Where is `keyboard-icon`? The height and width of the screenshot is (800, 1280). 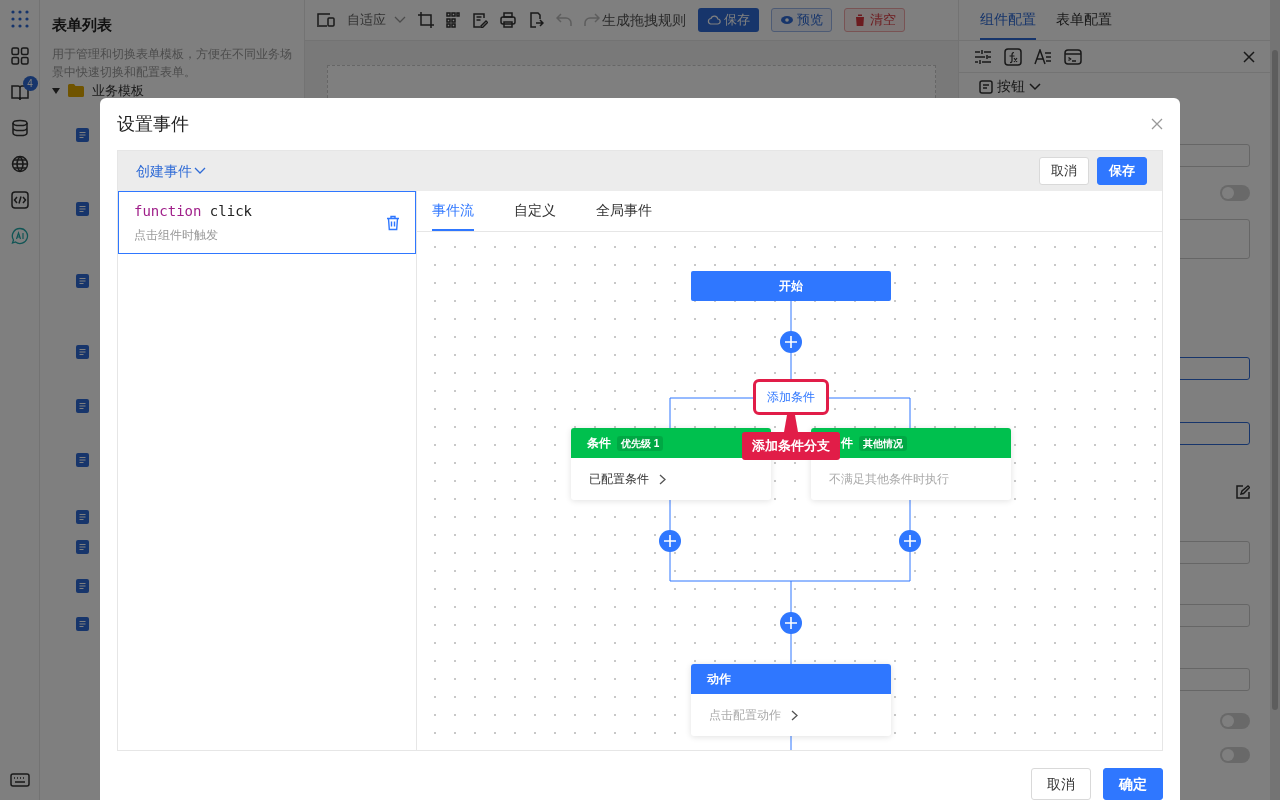 keyboard-icon is located at coordinates (19, 780).